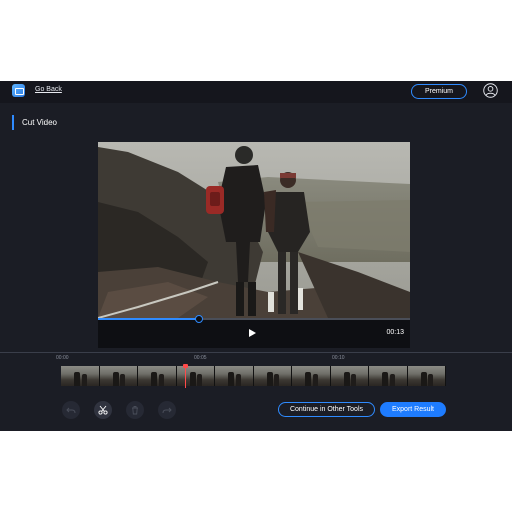 The width and height of the screenshot is (512, 512). Describe the element at coordinates (439, 91) in the screenshot. I see `premium-button: Premium` at that location.